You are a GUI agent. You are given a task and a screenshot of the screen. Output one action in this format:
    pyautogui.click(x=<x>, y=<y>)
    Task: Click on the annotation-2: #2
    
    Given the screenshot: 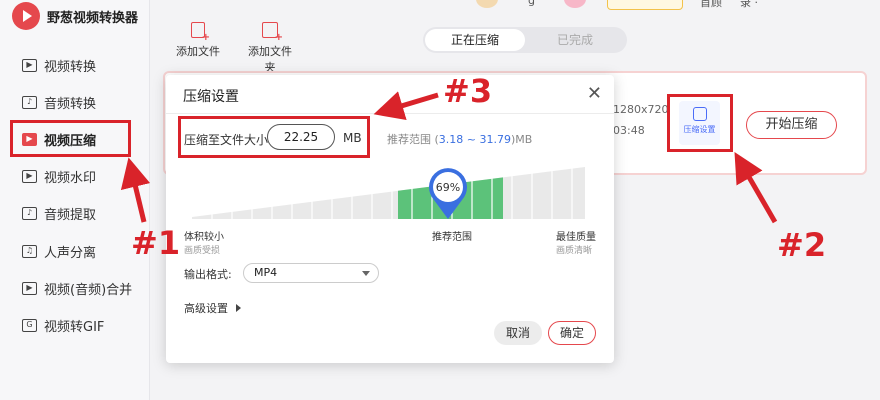 What is the action you would take?
    pyautogui.click(x=802, y=245)
    